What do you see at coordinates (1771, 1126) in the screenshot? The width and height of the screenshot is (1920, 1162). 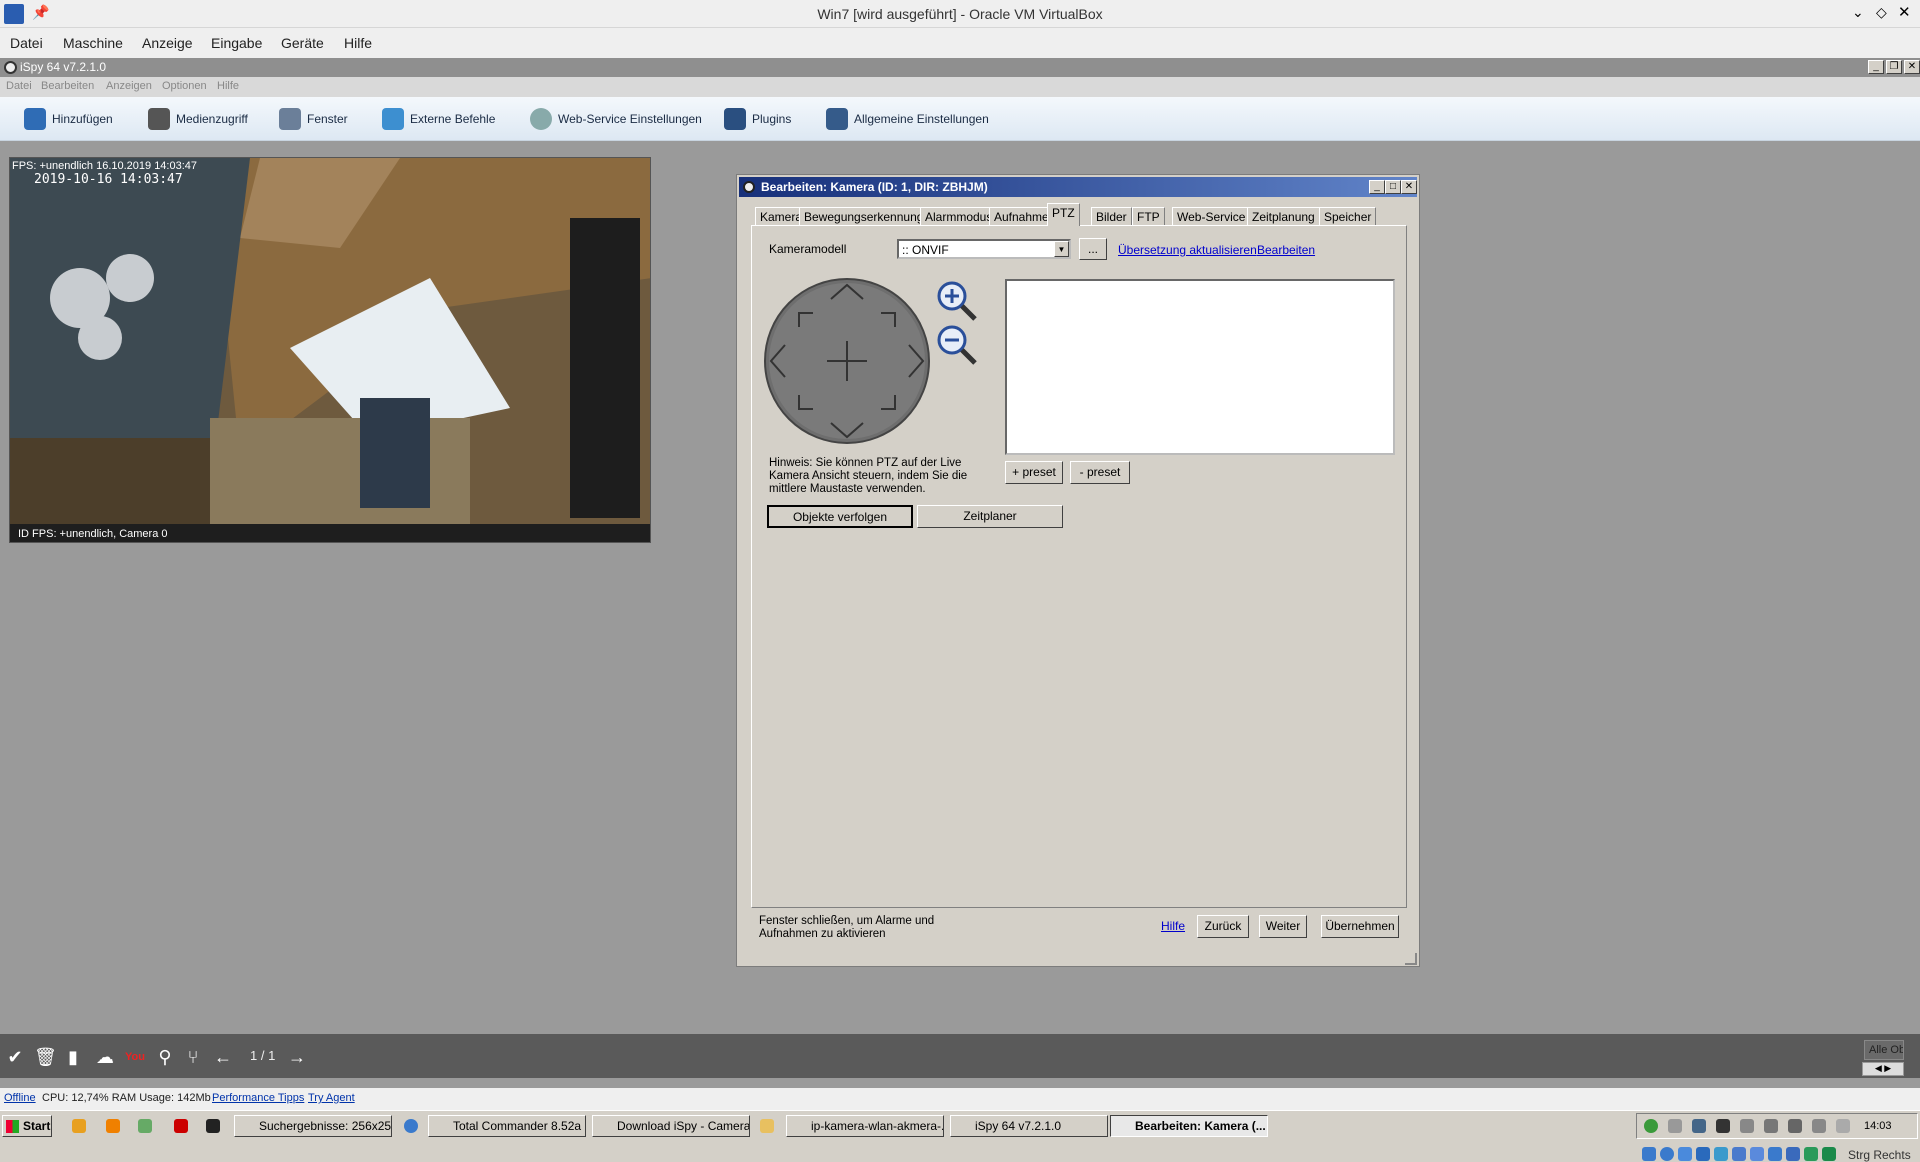 I see `tray-clock-icon` at bounding box center [1771, 1126].